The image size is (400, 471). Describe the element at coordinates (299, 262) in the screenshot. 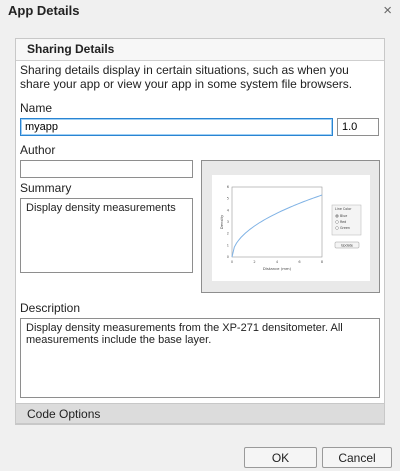

I see `preview-x-tick: 6` at that location.